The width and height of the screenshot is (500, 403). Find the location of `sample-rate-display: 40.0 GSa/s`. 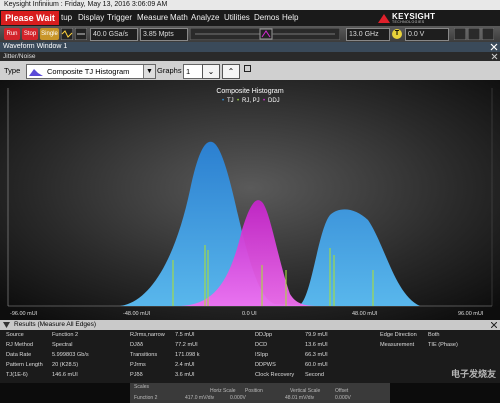

sample-rate-display: 40.0 GSa/s is located at coordinates (114, 34).